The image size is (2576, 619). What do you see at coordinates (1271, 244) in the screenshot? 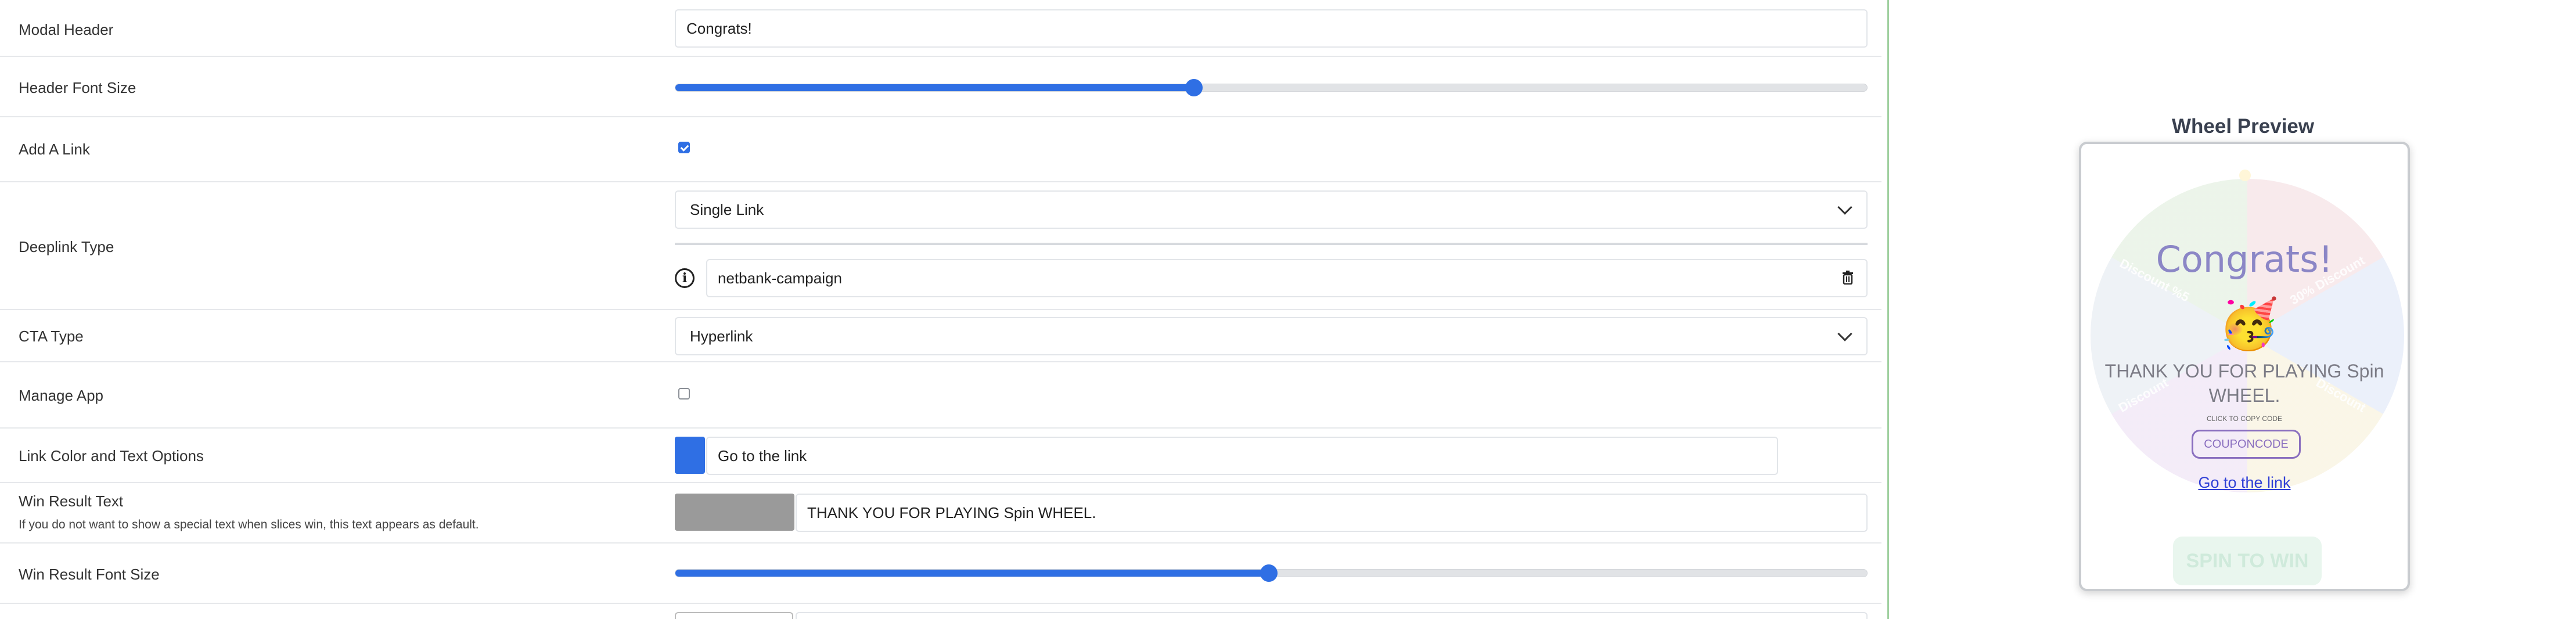
I see `deeplink-separator` at bounding box center [1271, 244].